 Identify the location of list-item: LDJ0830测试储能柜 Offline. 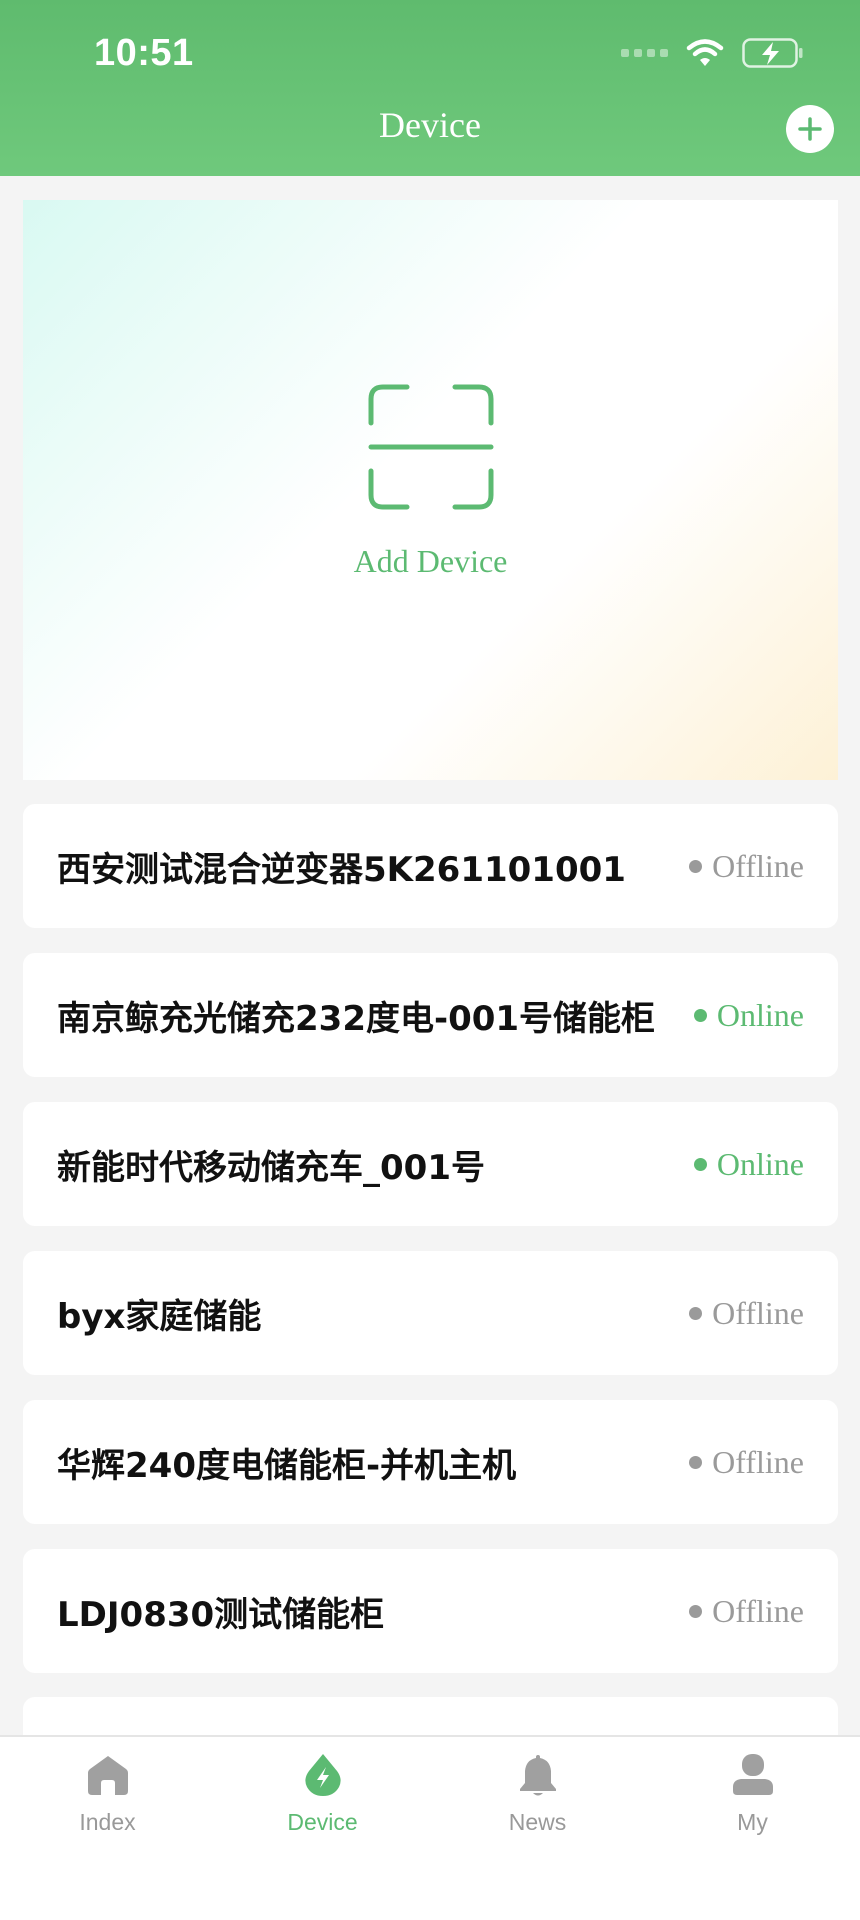
(430, 1611).